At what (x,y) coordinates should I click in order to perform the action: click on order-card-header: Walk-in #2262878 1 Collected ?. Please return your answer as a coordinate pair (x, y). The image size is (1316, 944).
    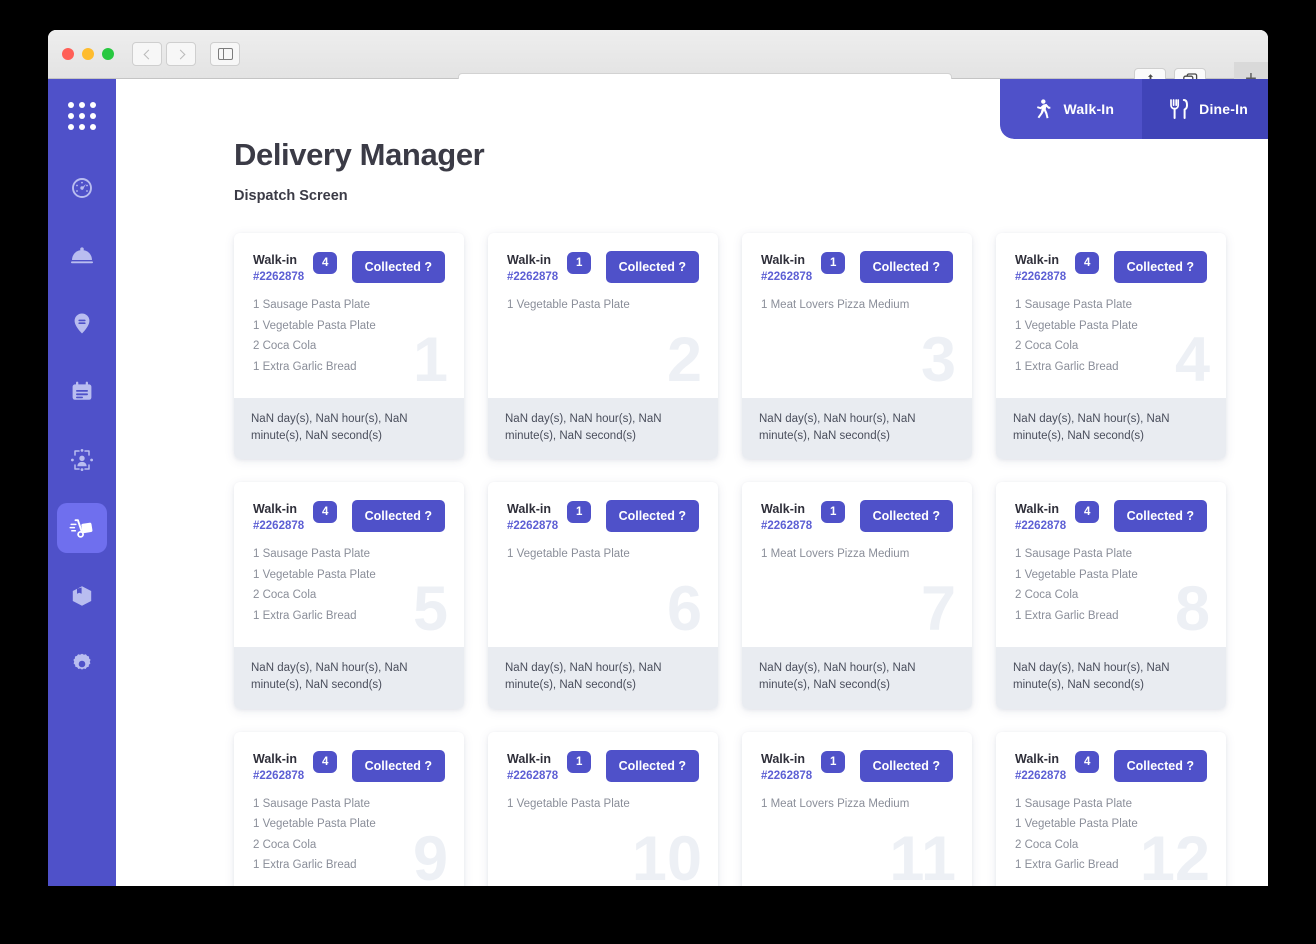
    Looking at the image, I should click on (603, 516).